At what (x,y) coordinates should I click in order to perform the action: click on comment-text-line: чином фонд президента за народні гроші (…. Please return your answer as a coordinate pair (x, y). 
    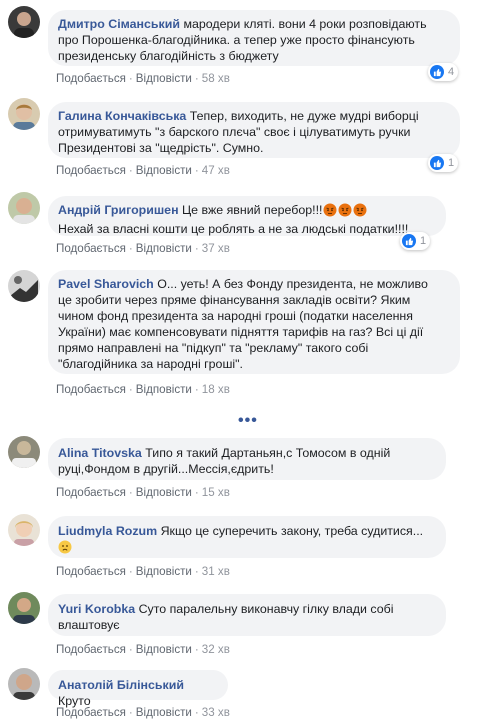
    Looking at the image, I should click on (235, 316).